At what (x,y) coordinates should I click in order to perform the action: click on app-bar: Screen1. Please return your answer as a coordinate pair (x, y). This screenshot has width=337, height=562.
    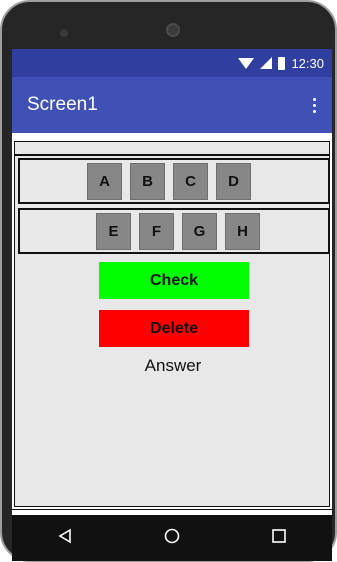
    Looking at the image, I should click on (172, 105).